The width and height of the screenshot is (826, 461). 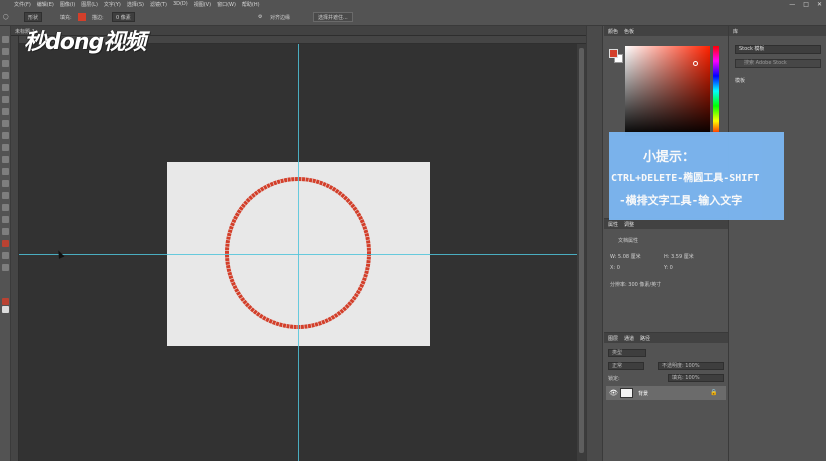 What do you see at coordinates (5, 99) in the screenshot?
I see `eyedropper-tool-icon` at bounding box center [5, 99].